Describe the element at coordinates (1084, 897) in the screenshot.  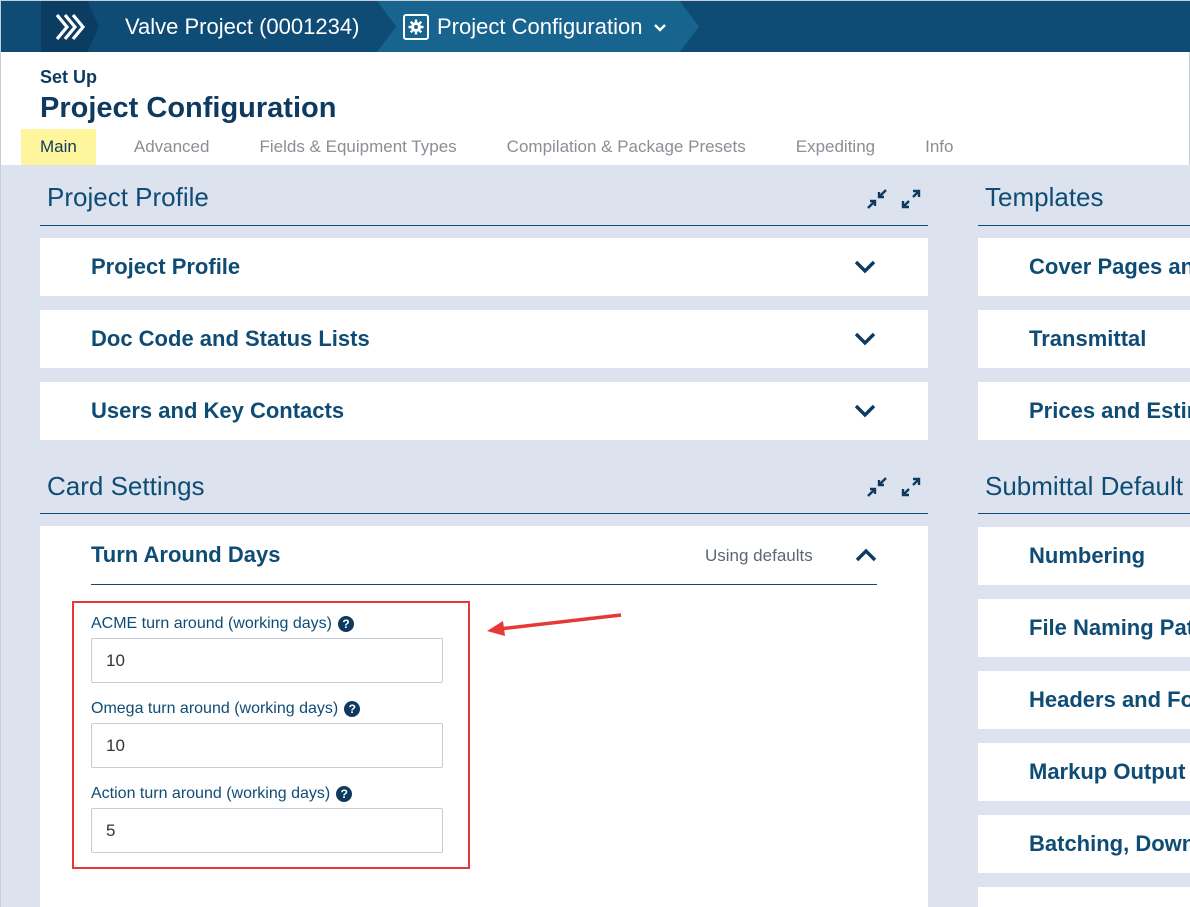
I see `card-partial` at that location.